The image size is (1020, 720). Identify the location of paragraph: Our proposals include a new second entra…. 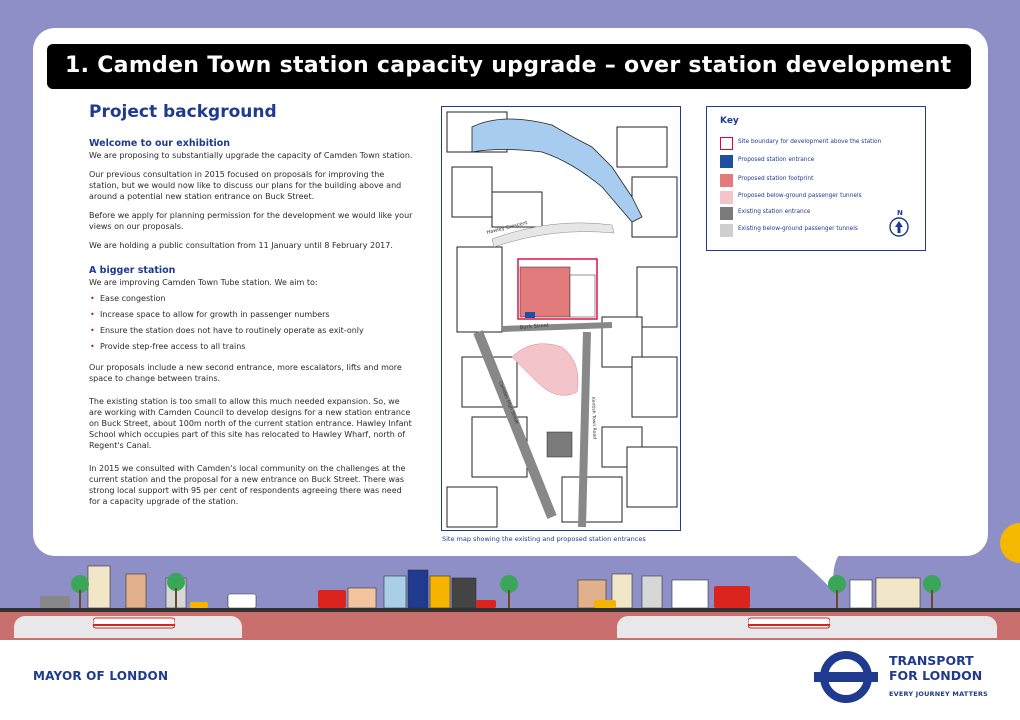
(245, 373).